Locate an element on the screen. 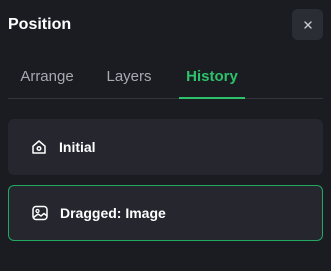 The width and height of the screenshot is (331, 271). home-icon is located at coordinates (39, 147).